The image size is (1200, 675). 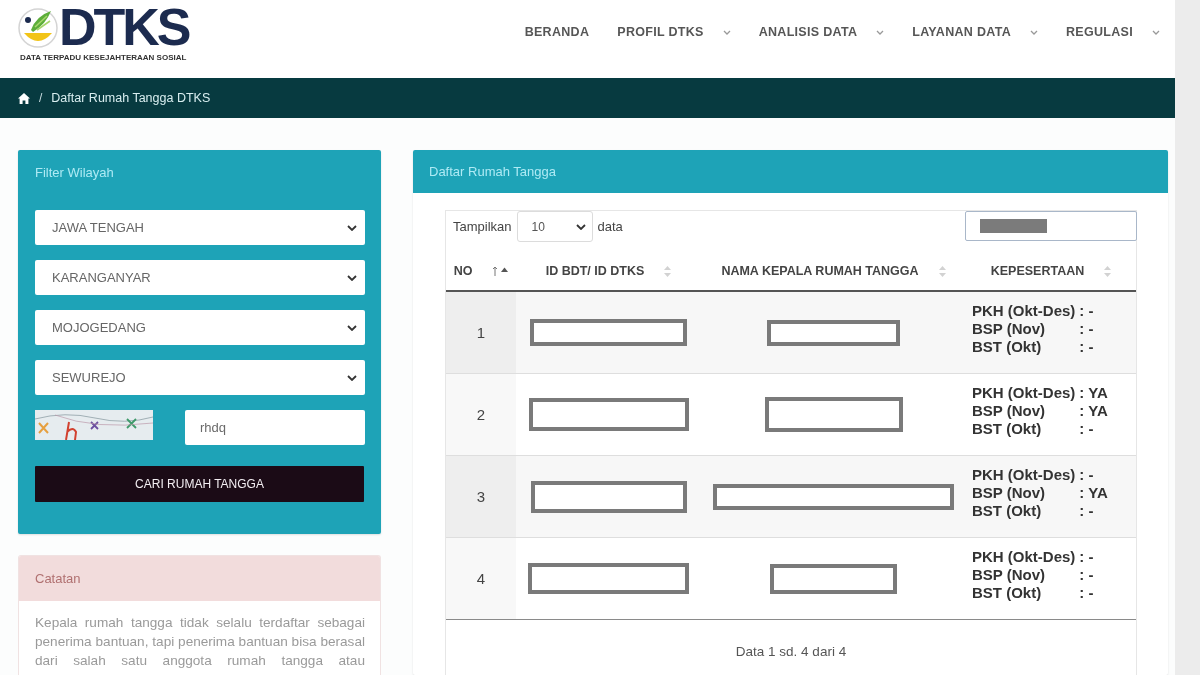 What do you see at coordinates (199, 578) in the screenshot?
I see `note-heading: Catatan` at bounding box center [199, 578].